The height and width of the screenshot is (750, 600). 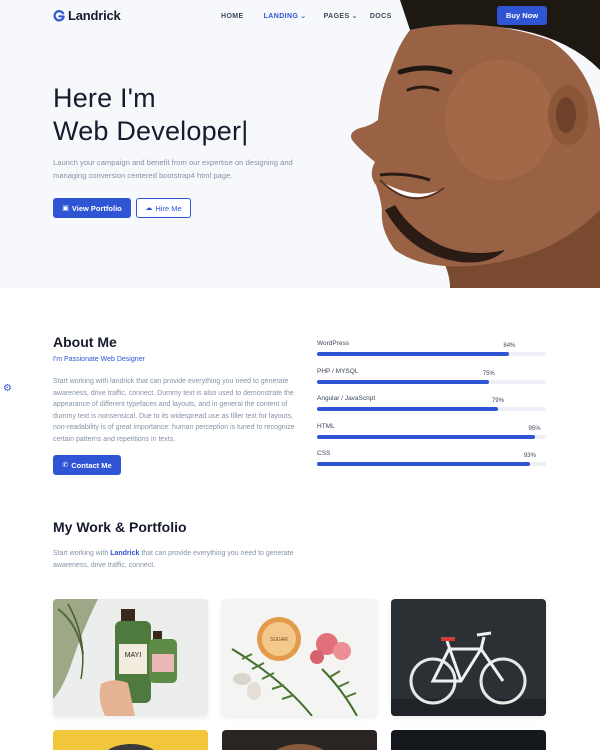 I want to click on nav-item-landing: LANDING ⌄, so click(x=285, y=16).